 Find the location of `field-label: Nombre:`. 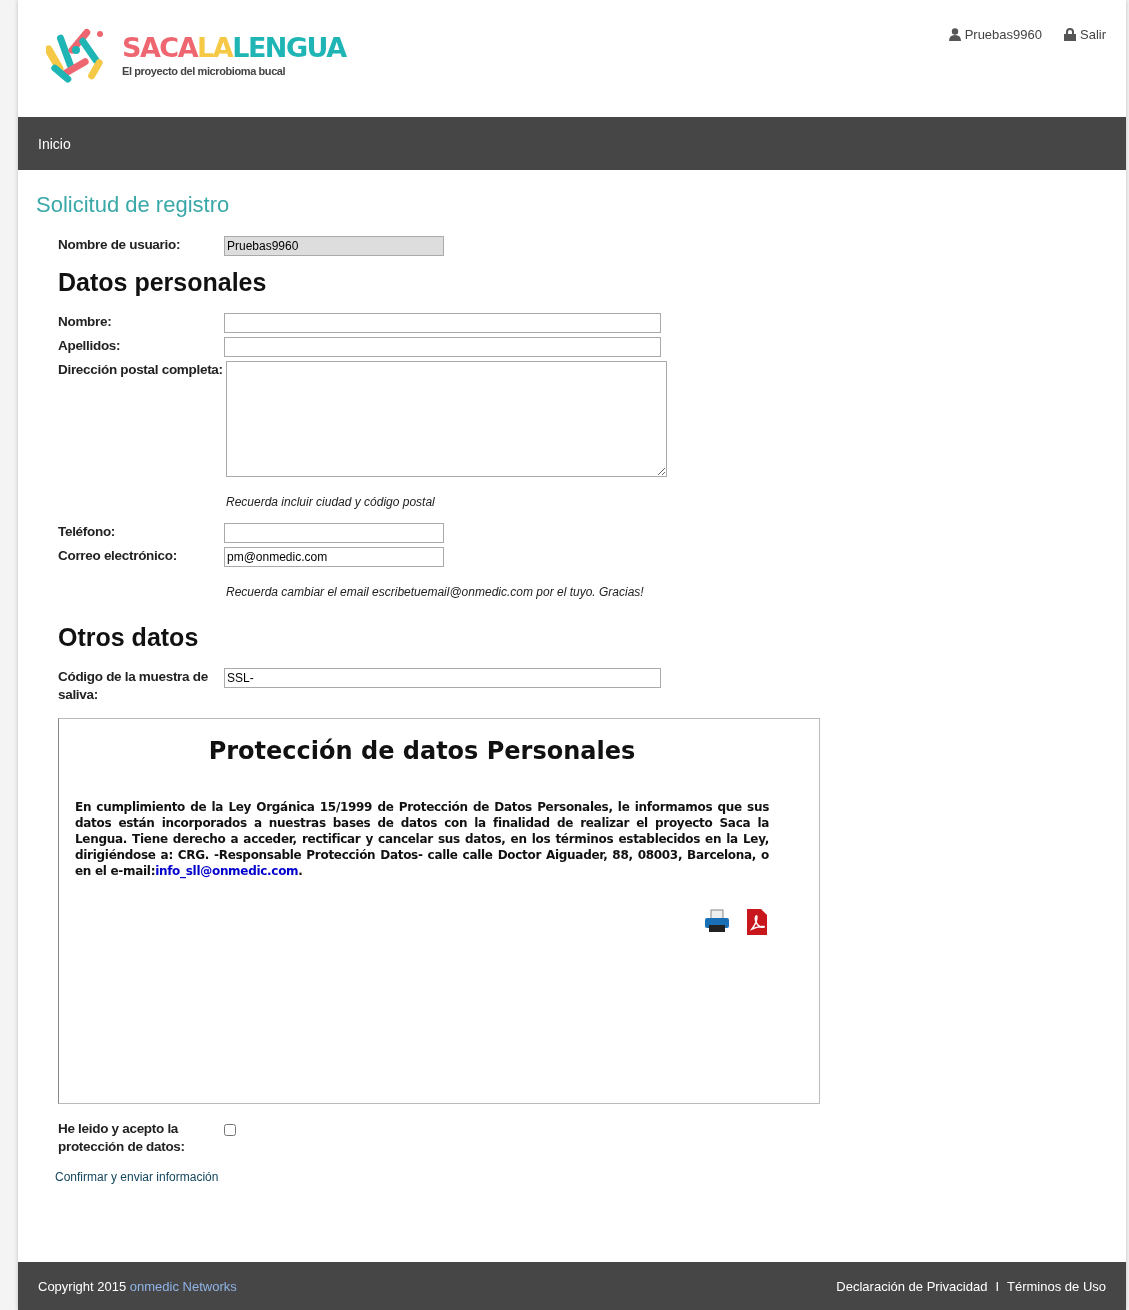

field-label: Nombre: is located at coordinates (85, 322).